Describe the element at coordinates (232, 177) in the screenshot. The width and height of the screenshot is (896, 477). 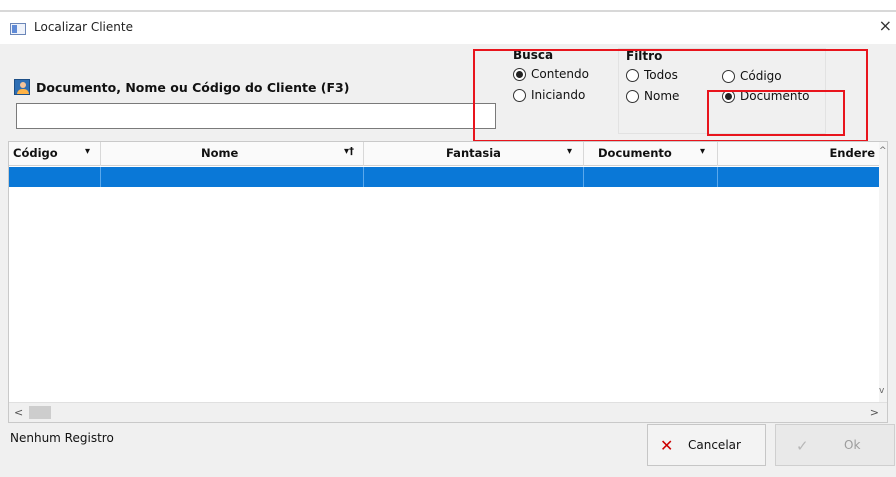
I see `cell-nome` at that location.